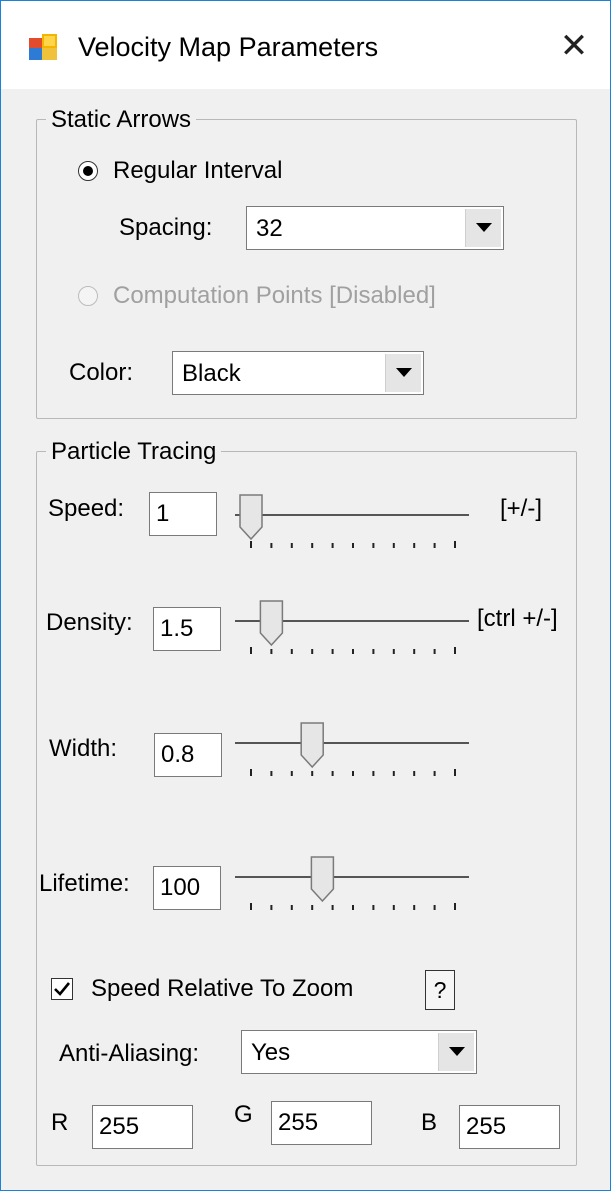  Describe the element at coordinates (142, 1127) in the screenshot. I see `r-input` at that location.